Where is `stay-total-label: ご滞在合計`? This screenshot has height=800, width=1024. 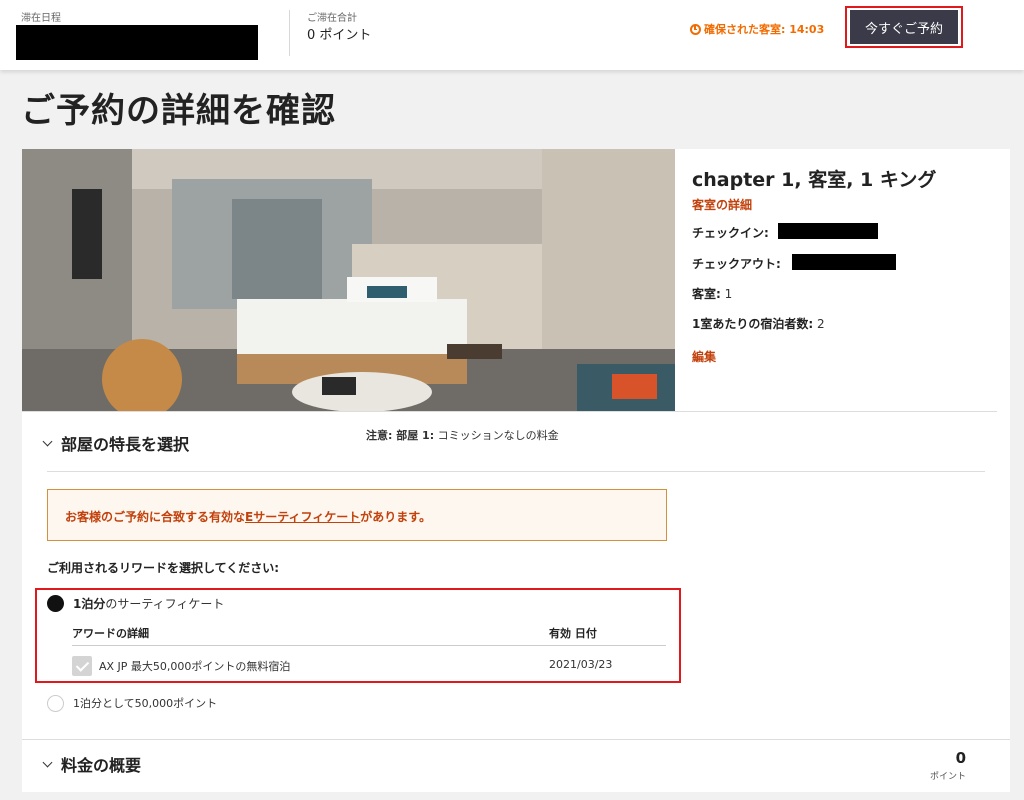 stay-total-label: ご滞在合計 is located at coordinates (332, 18).